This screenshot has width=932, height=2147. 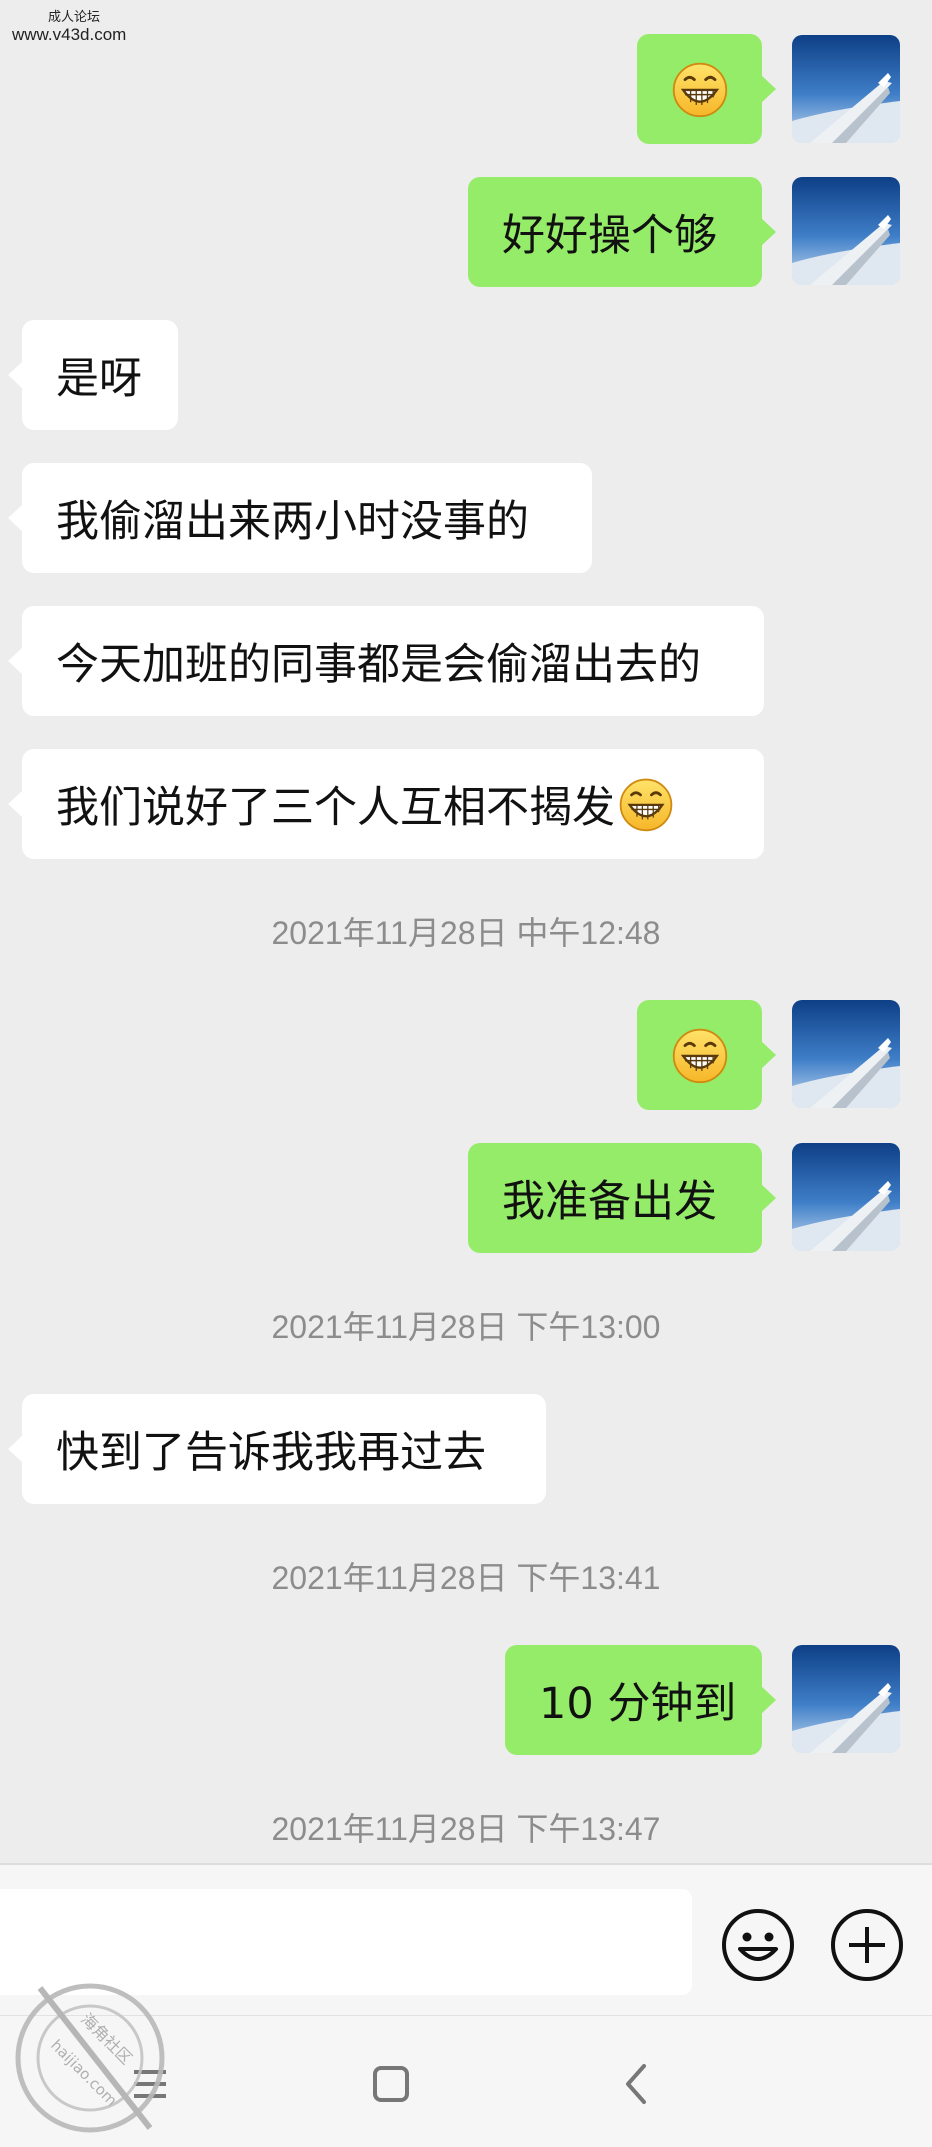 I want to click on message-bubble: 好好操个够, so click(x=622, y=232).